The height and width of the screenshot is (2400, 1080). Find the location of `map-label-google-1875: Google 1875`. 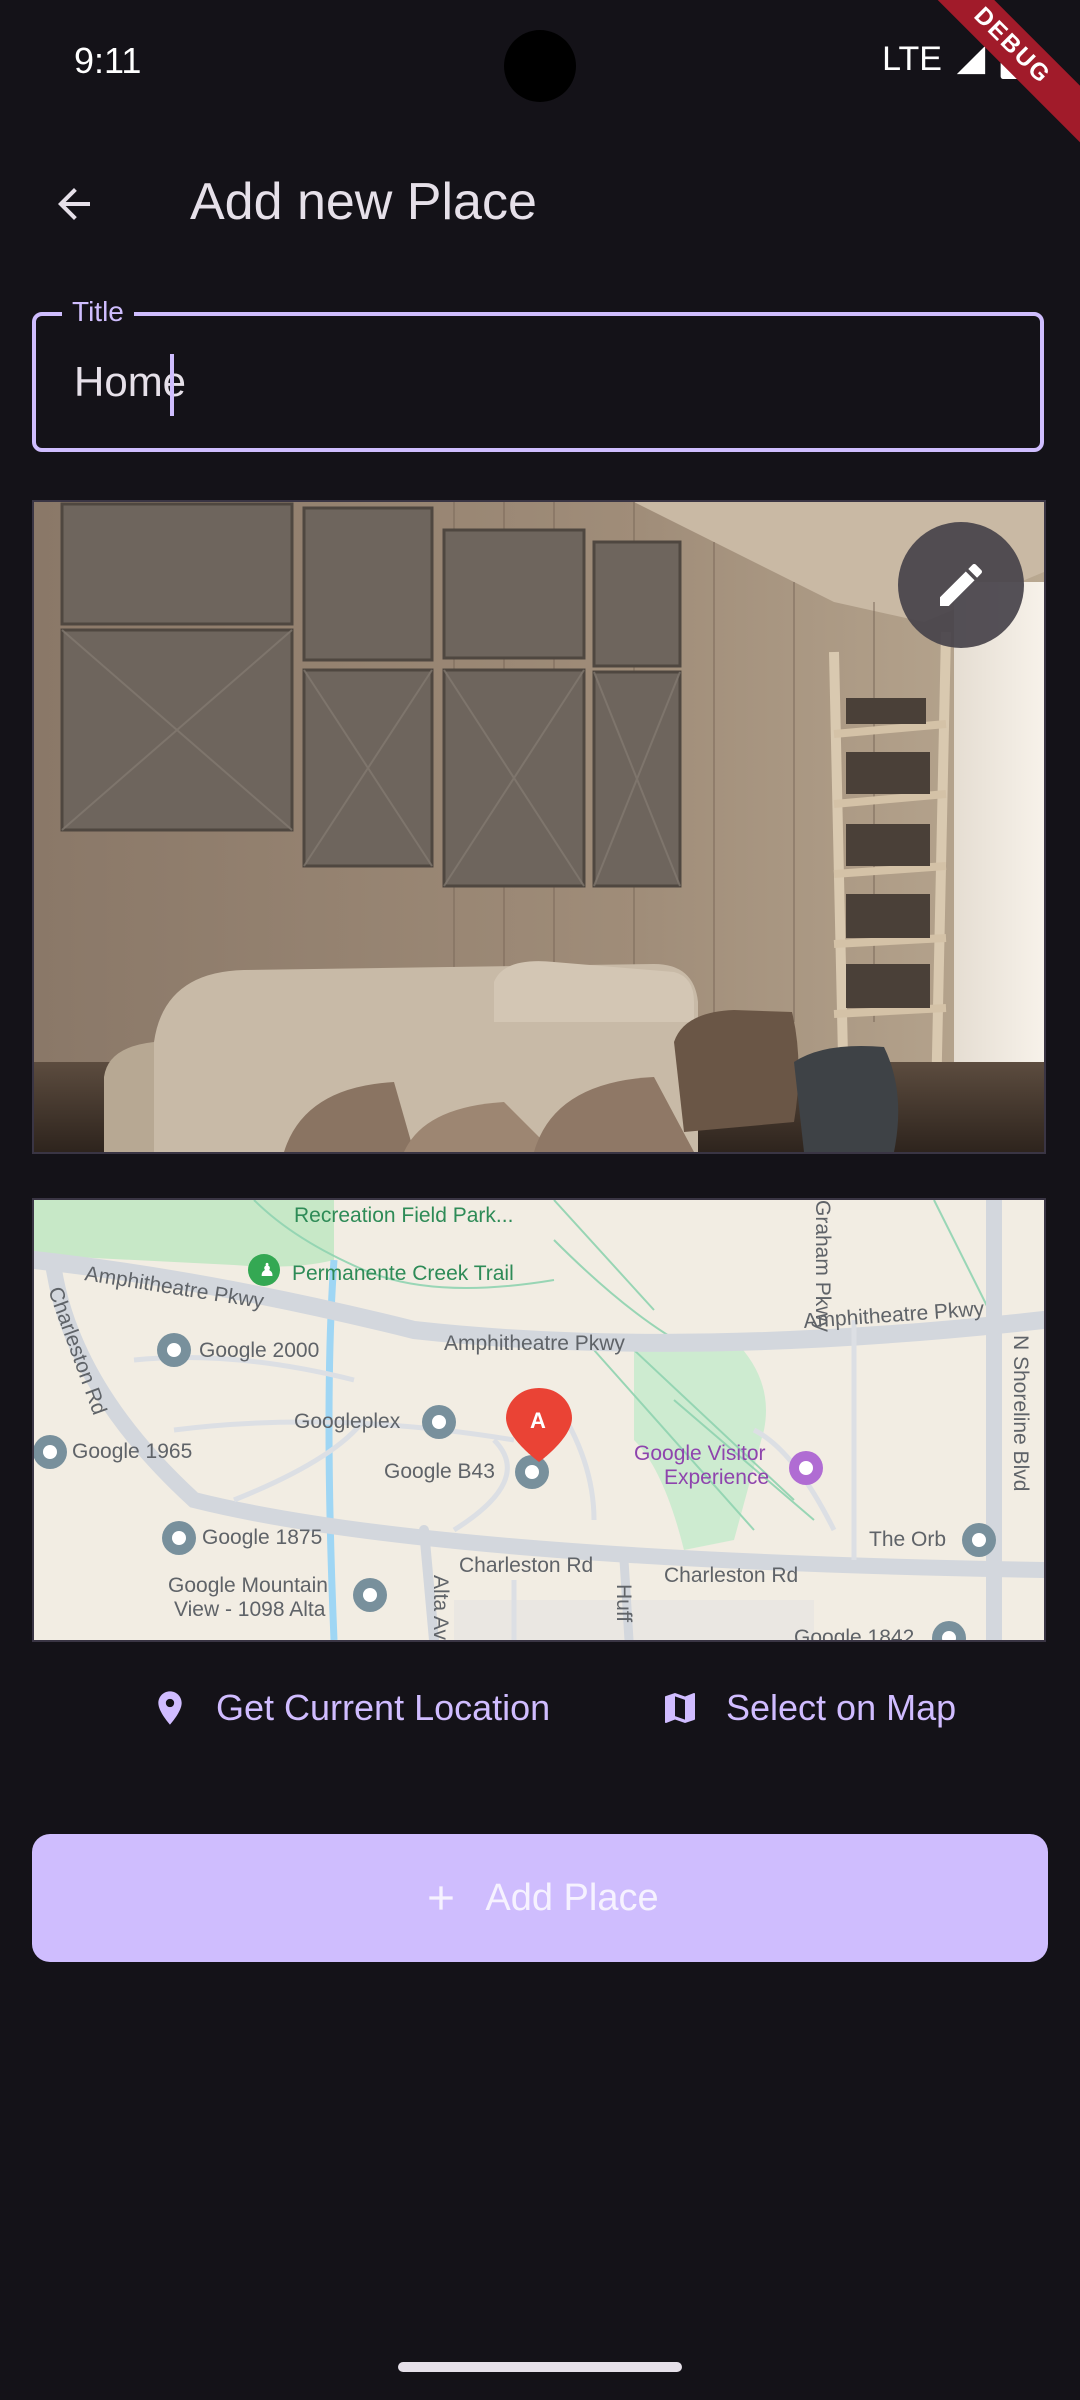

map-label-google-1875: Google 1875 is located at coordinates (262, 1537).